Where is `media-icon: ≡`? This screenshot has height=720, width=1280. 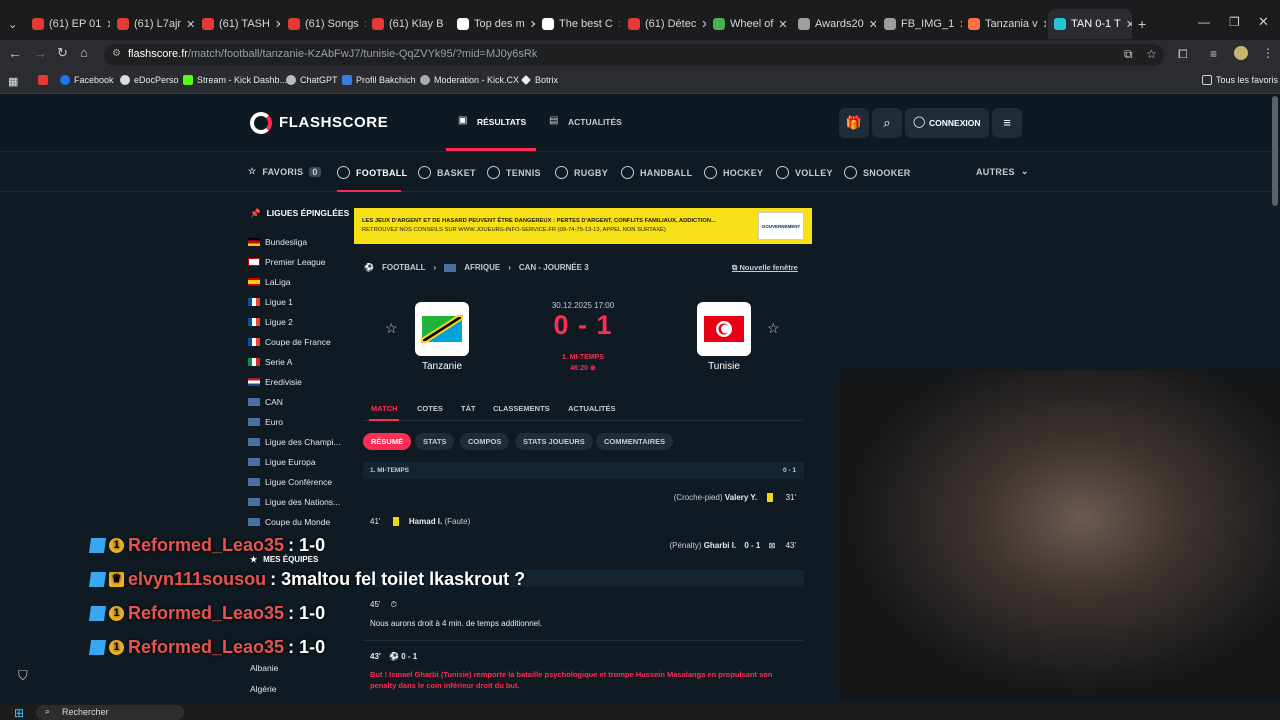 media-icon: ≡ is located at coordinates (1213, 54).